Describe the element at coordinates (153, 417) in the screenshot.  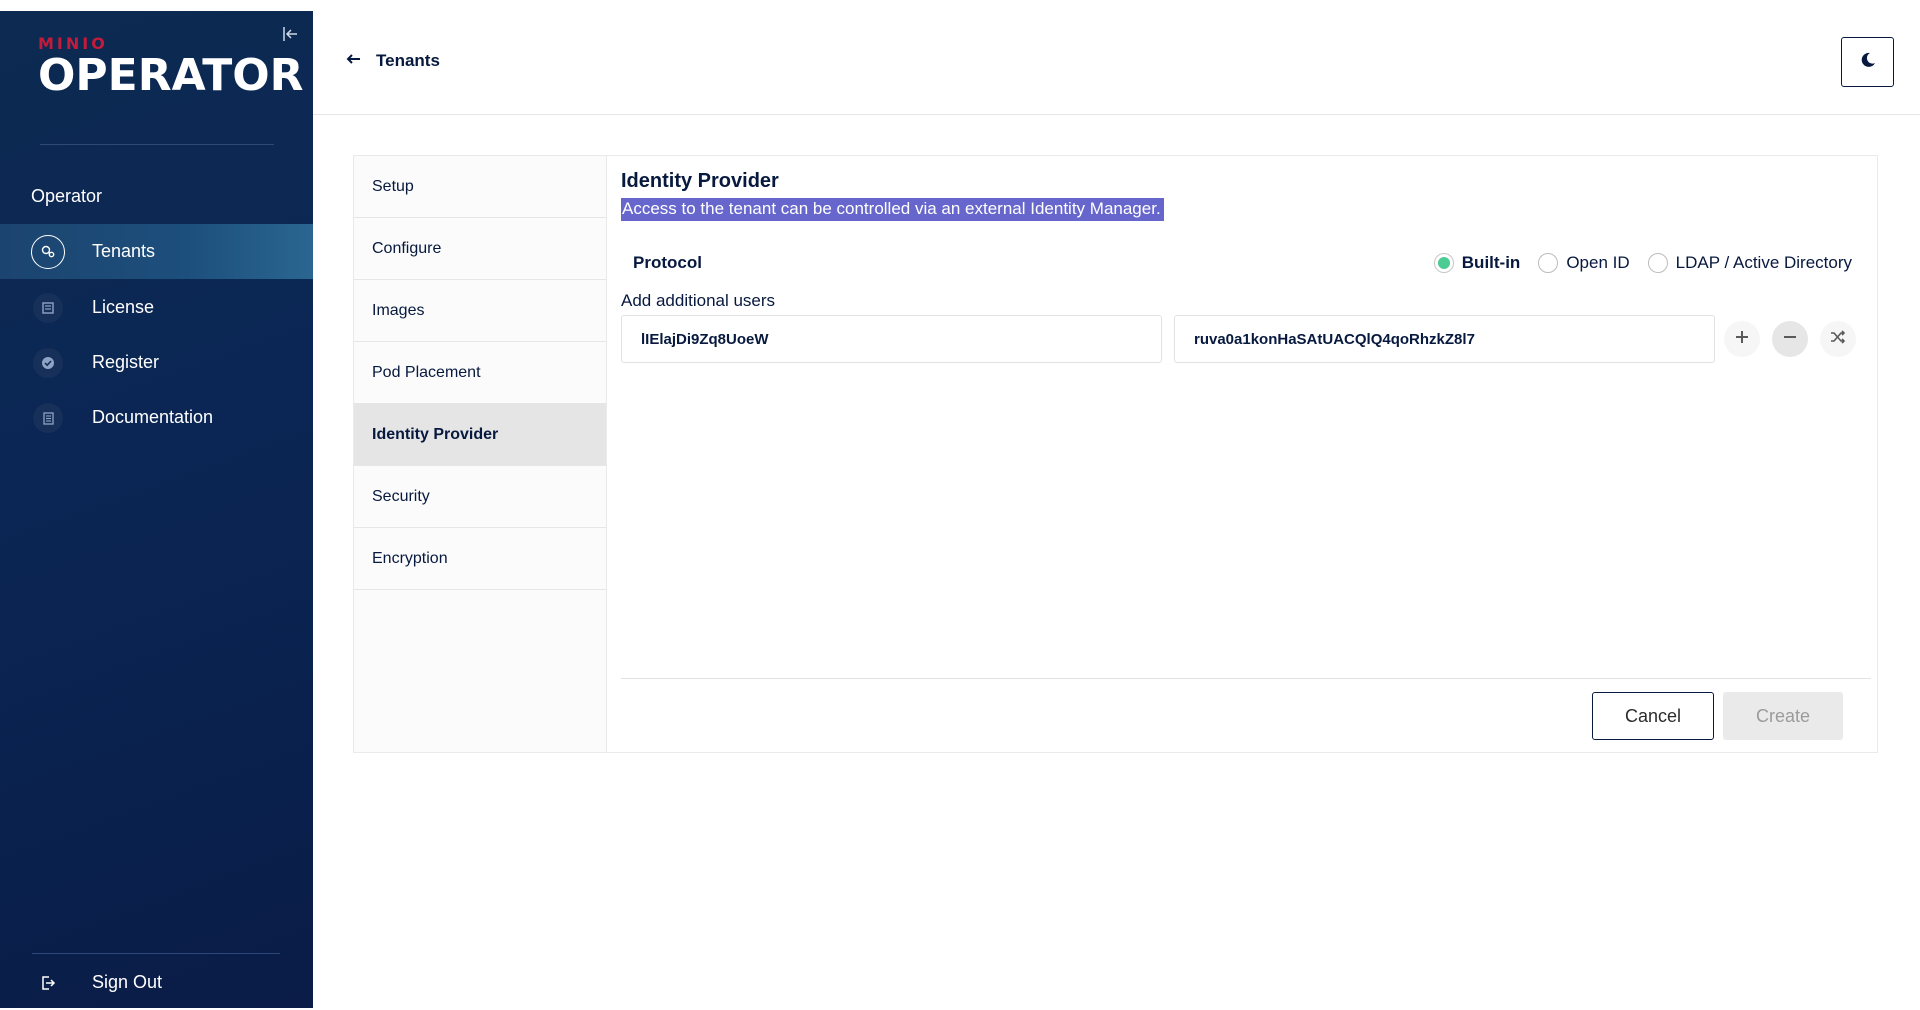
I see `sidebar-item-label: Documentation` at that location.